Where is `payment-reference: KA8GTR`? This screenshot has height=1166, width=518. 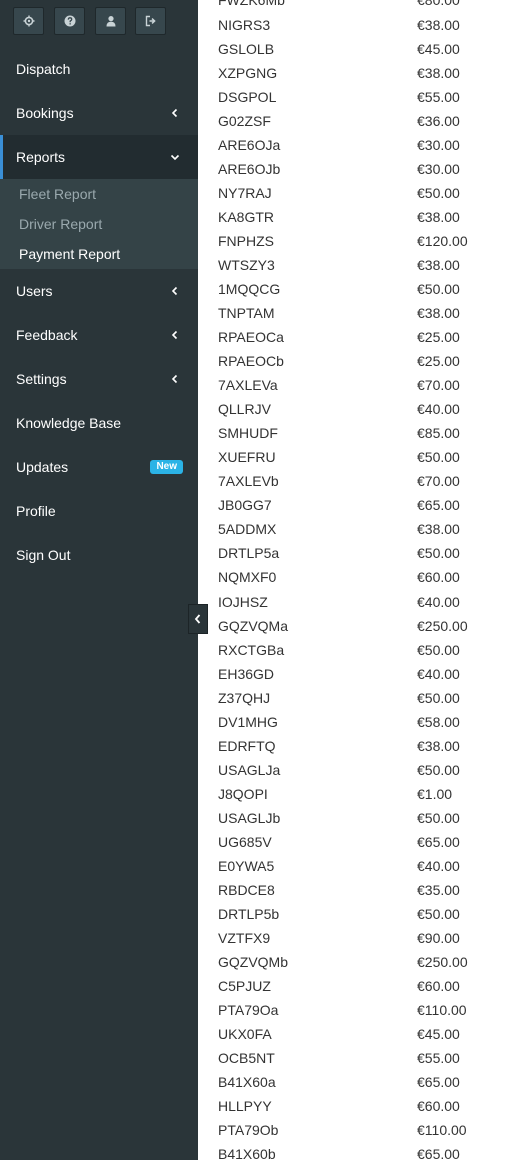
payment-reference: KA8GTR is located at coordinates (246, 217).